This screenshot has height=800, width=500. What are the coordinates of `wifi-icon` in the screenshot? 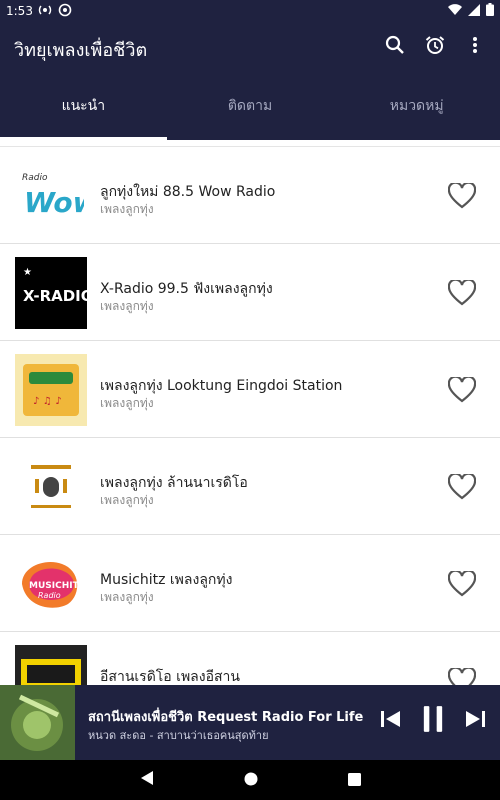 It's located at (455, 11).